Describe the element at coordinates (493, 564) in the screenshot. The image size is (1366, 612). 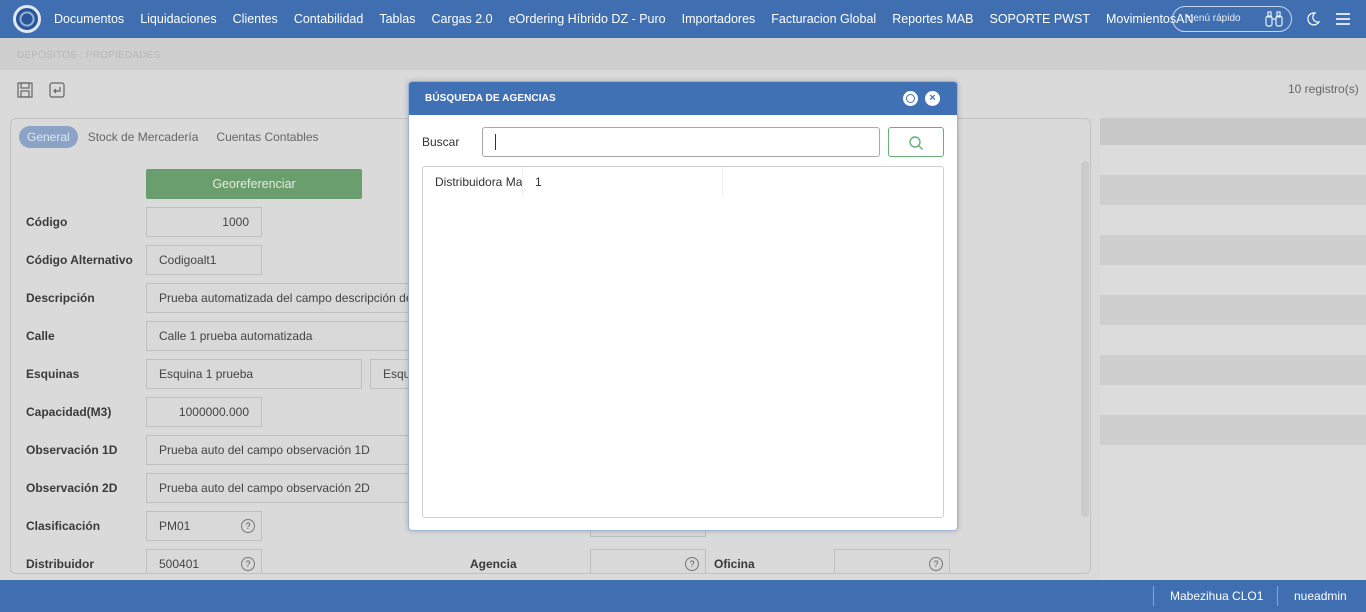
I see `agencia-label: Agencia` at that location.